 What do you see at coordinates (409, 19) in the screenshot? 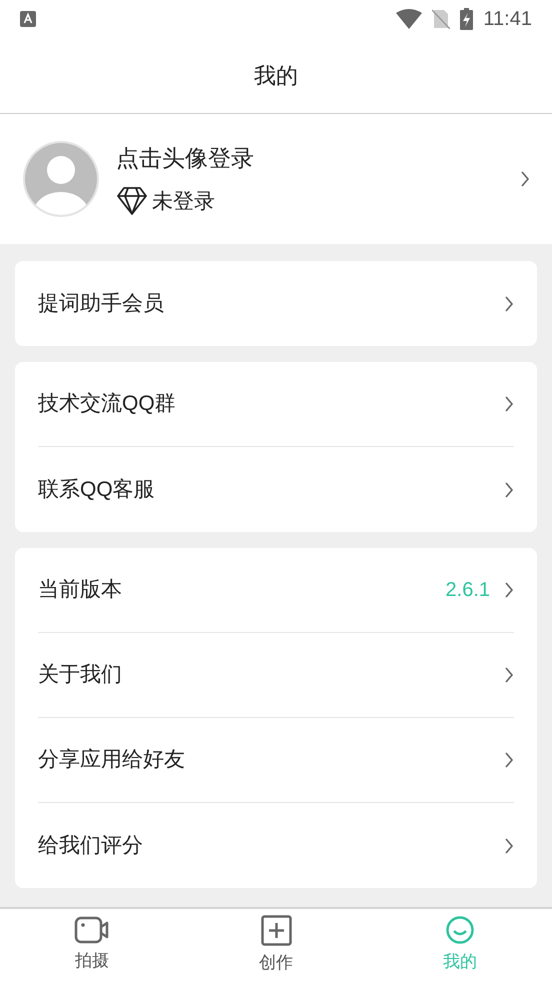
I see `wifi-icon` at bounding box center [409, 19].